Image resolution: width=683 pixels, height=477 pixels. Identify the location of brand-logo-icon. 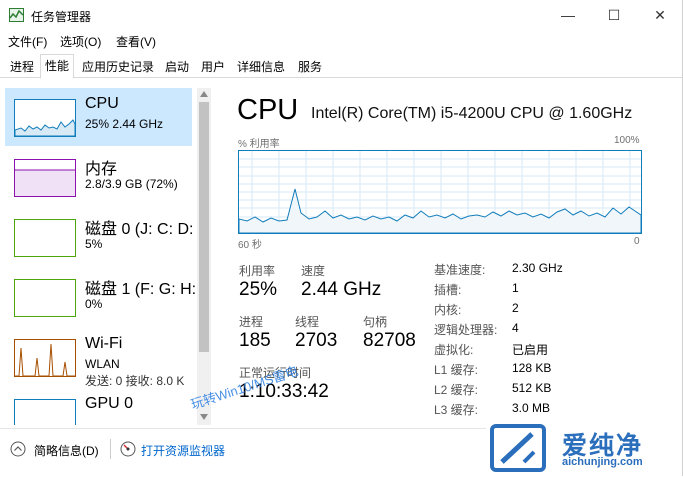
(518, 448).